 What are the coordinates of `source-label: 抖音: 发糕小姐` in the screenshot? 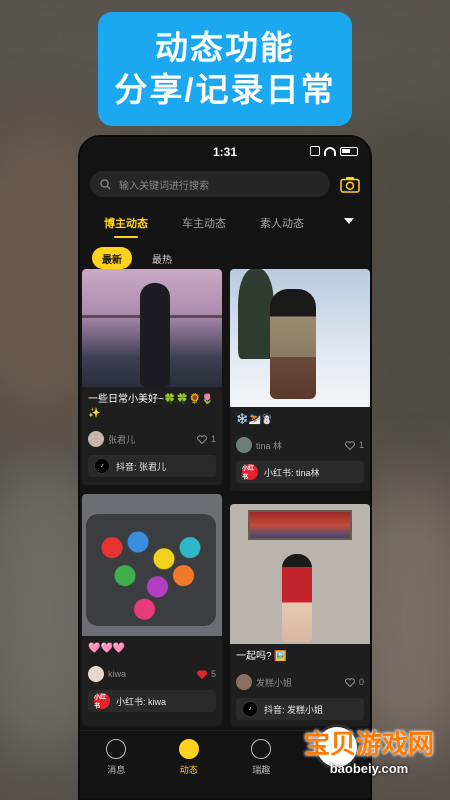 It's located at (294, 709).